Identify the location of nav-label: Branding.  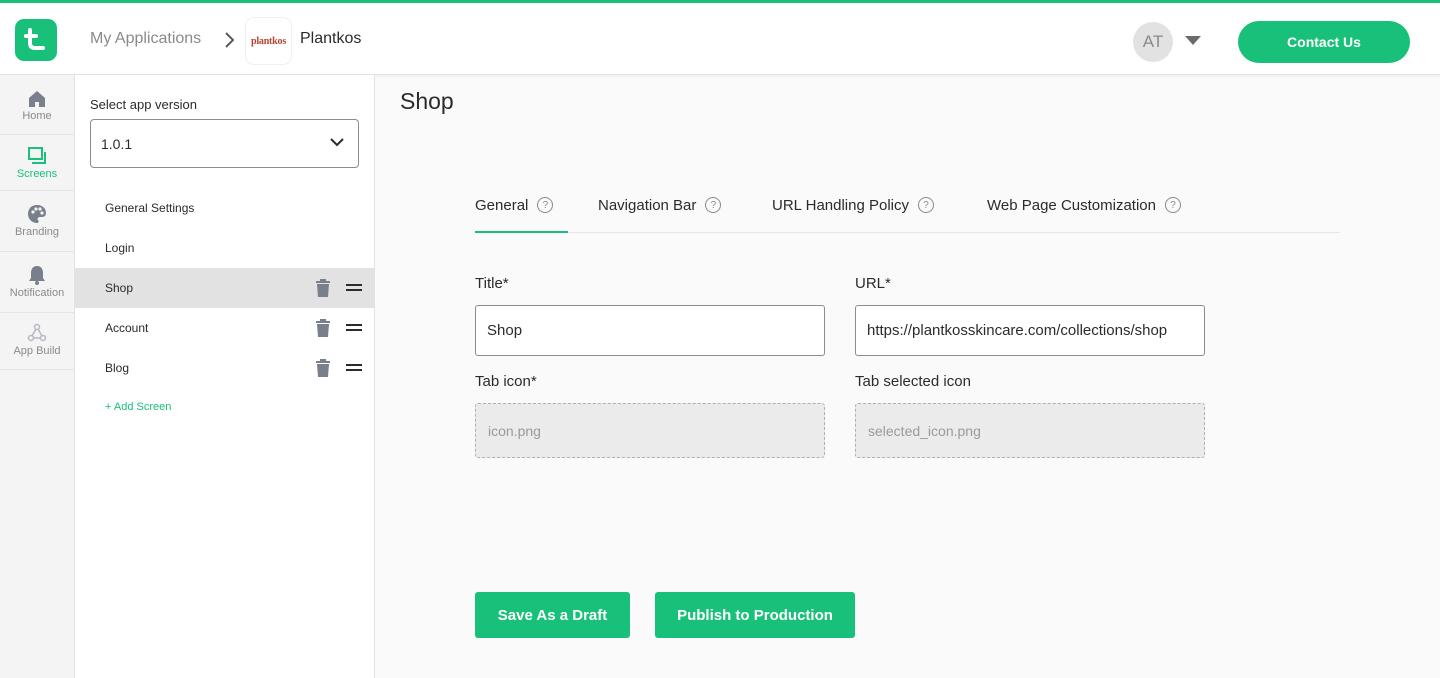
(37, 232).